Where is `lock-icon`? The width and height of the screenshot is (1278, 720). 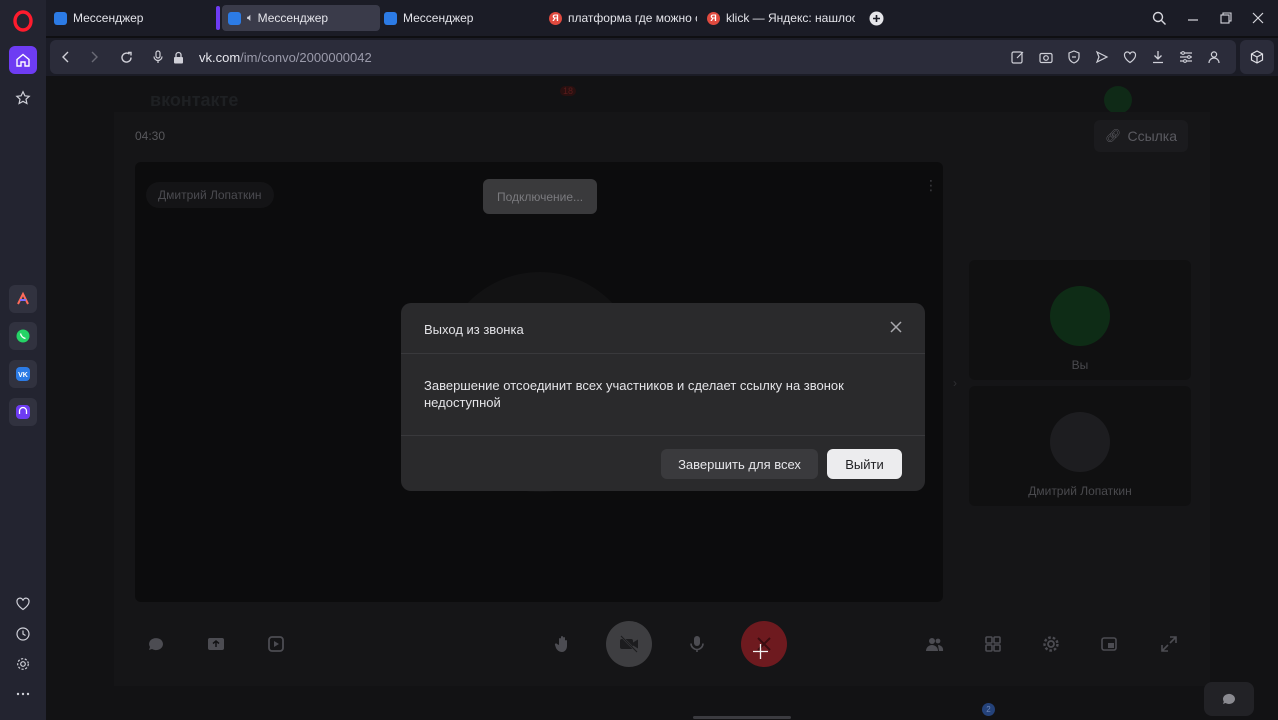 lock-icon is located at coordinates (178, 57).